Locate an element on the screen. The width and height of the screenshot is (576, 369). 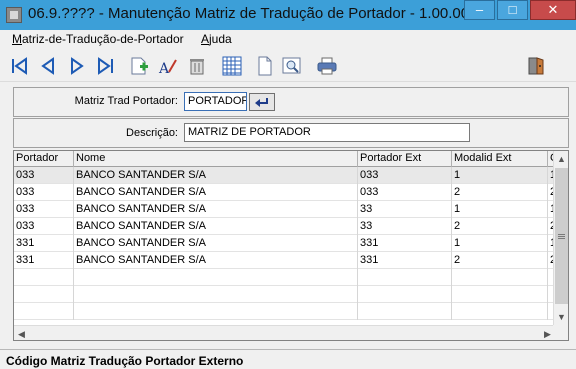
next-icon is located at coordinates (77, 66).